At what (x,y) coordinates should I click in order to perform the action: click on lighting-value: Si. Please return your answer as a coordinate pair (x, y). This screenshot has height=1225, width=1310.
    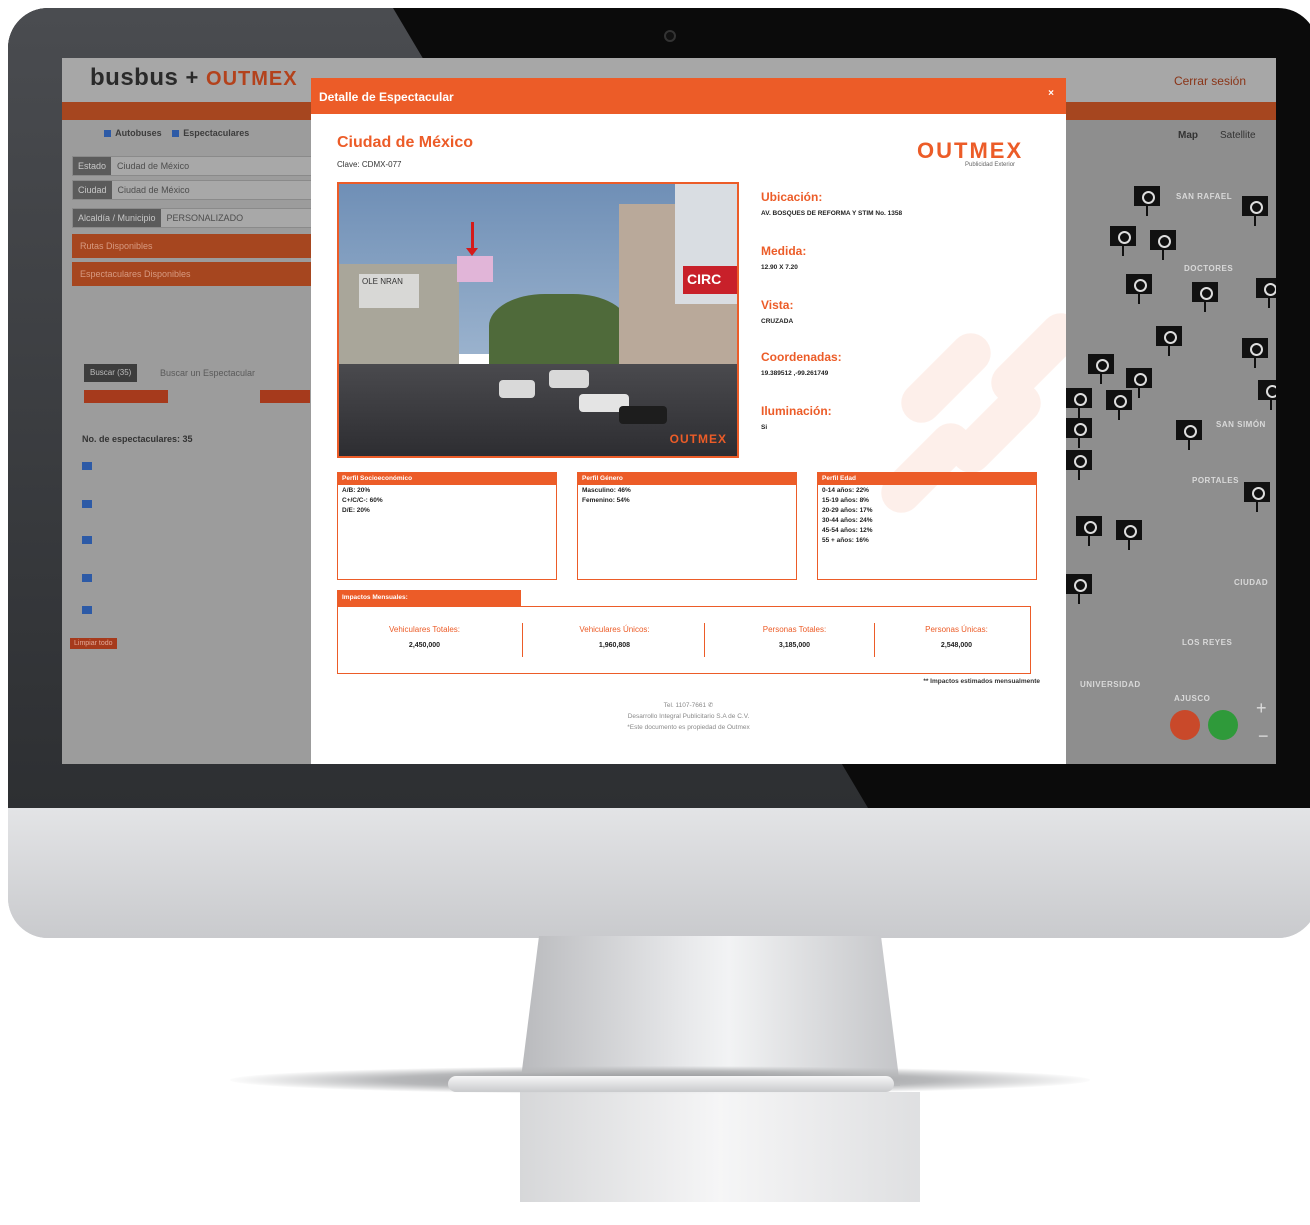
    Looking at the image, I should click on (764, 427).